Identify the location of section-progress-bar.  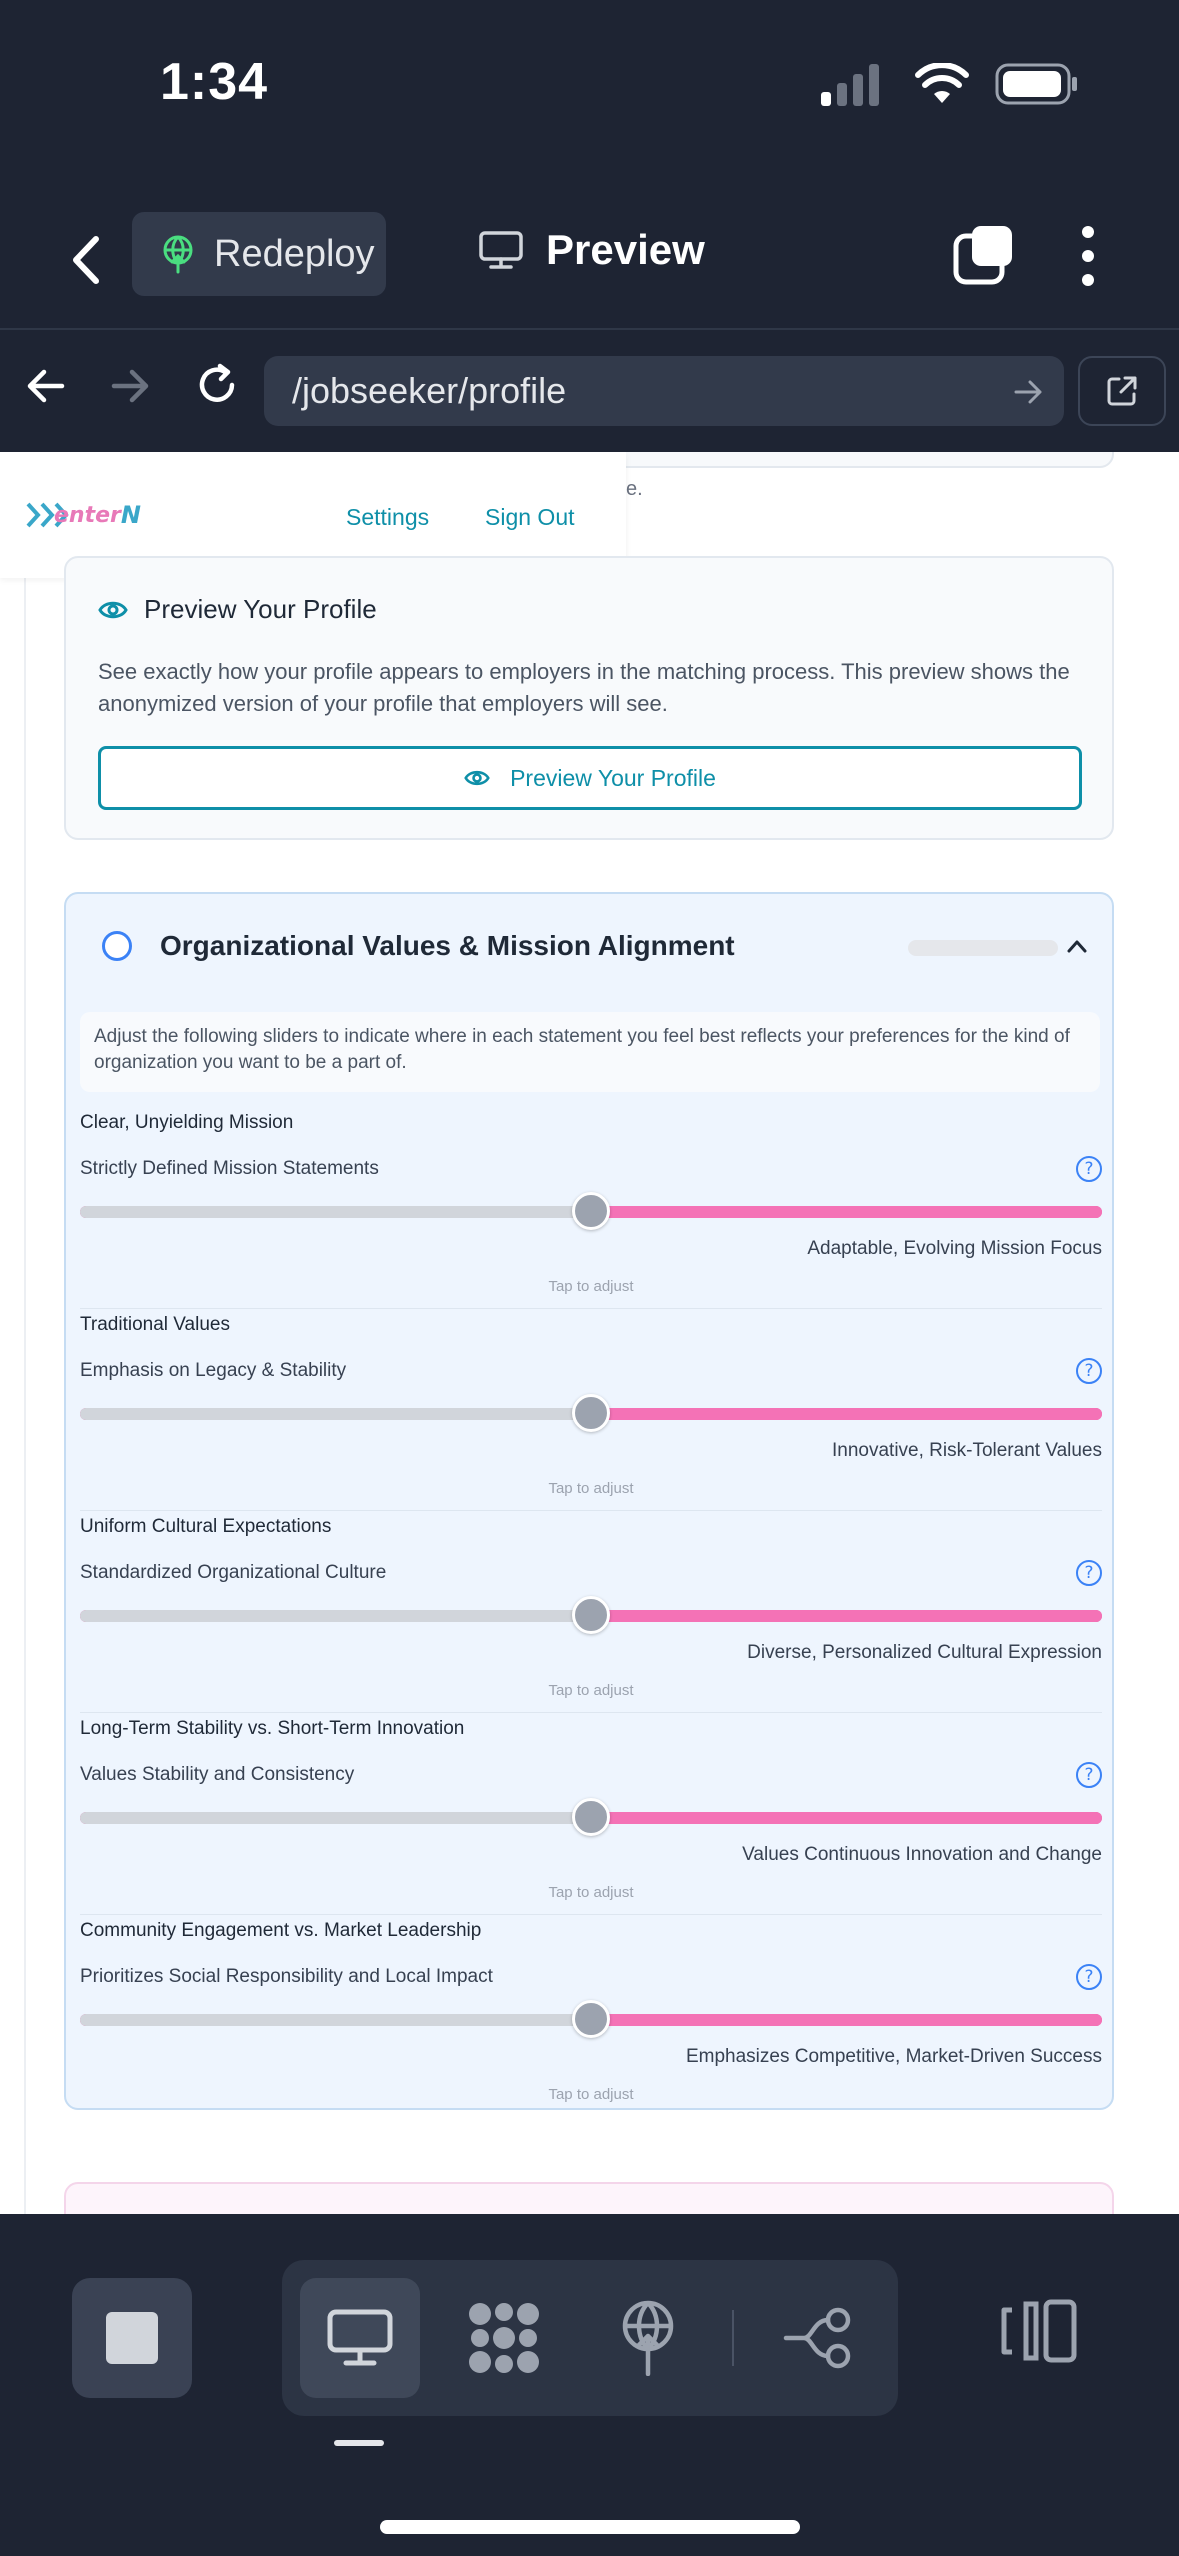
(983, 948).